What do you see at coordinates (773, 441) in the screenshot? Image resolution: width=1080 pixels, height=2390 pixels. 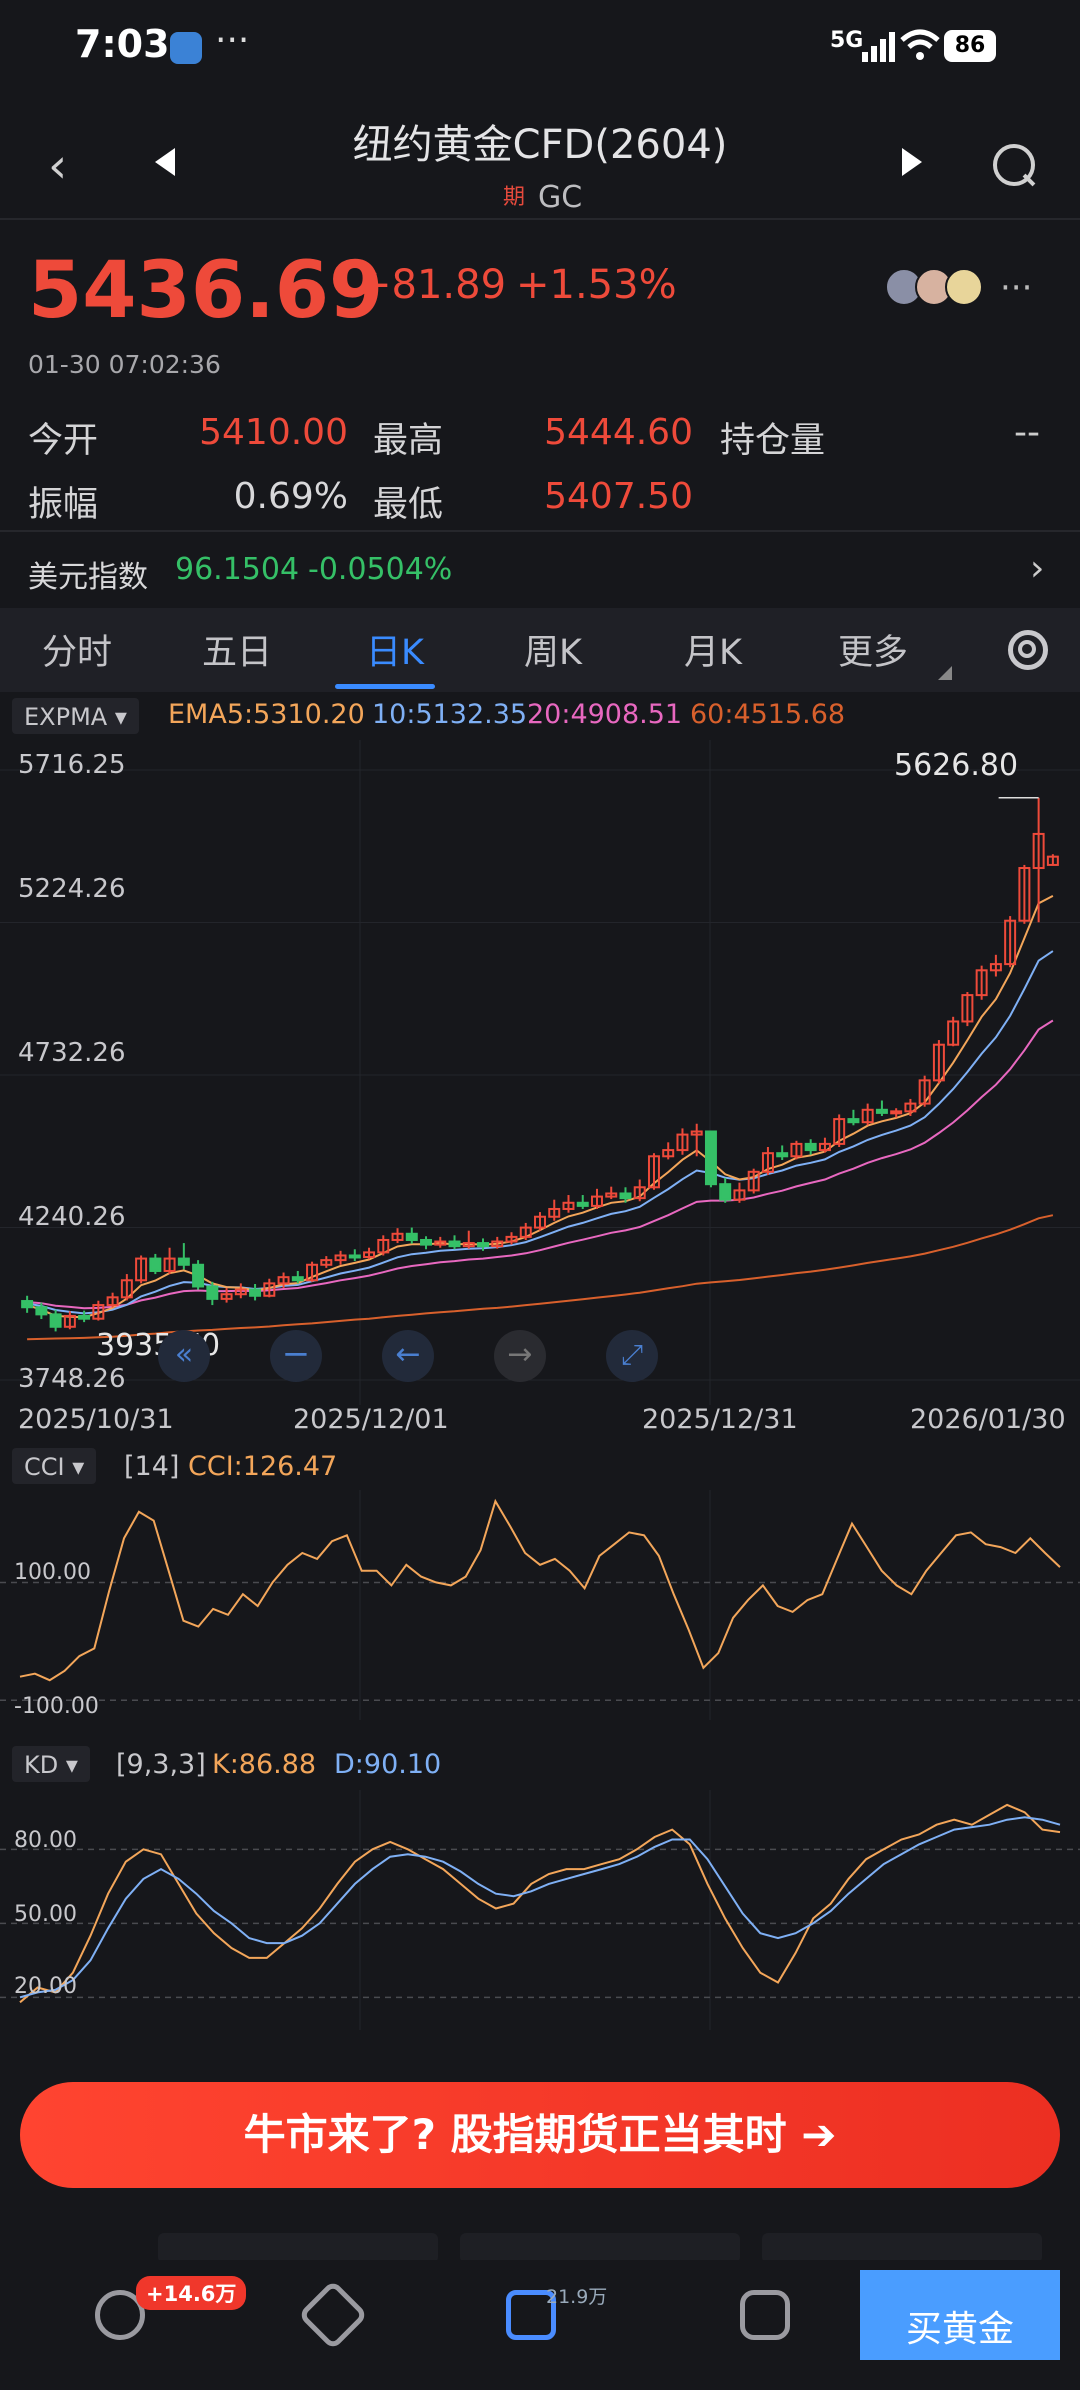 I see `stat-label-oi: 持仓量` at bounding box center [773, 441].